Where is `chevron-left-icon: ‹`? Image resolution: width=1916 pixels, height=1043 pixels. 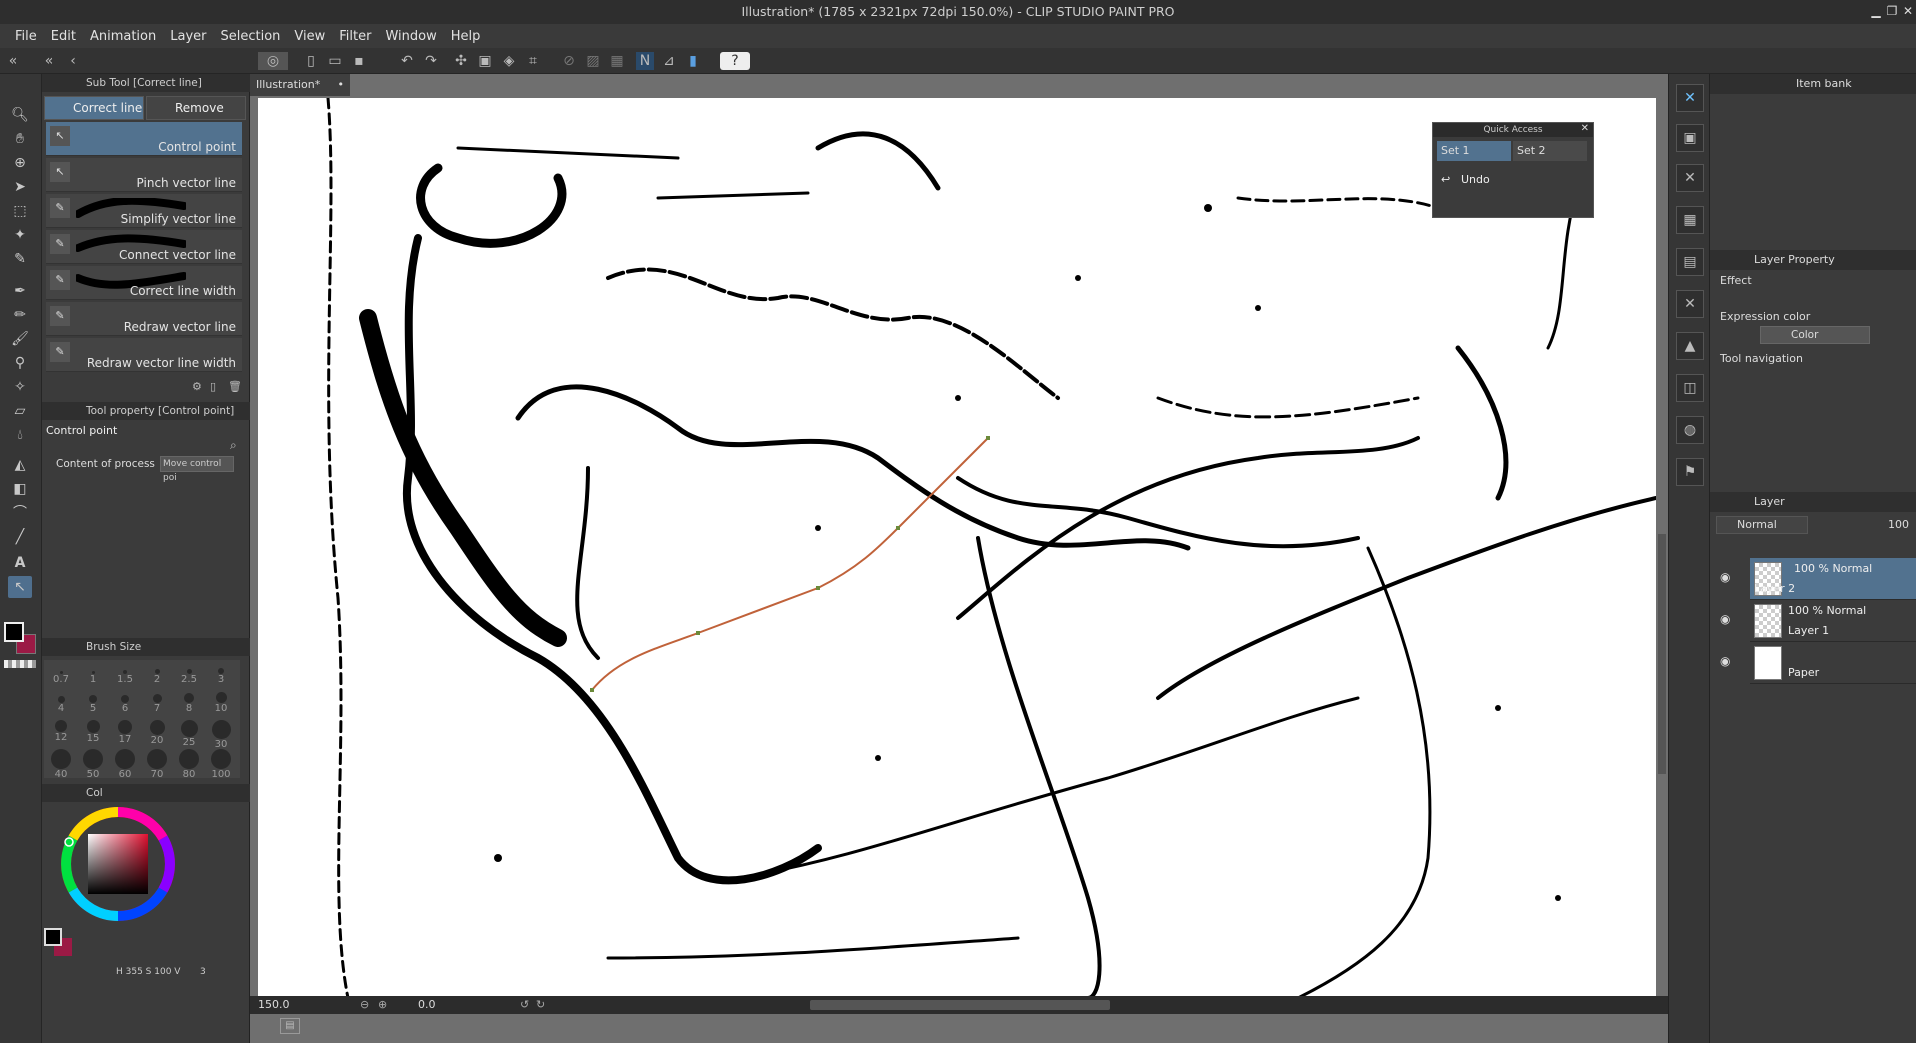 chevron-left-icon: ‹ is located at coordinates (73, 61).